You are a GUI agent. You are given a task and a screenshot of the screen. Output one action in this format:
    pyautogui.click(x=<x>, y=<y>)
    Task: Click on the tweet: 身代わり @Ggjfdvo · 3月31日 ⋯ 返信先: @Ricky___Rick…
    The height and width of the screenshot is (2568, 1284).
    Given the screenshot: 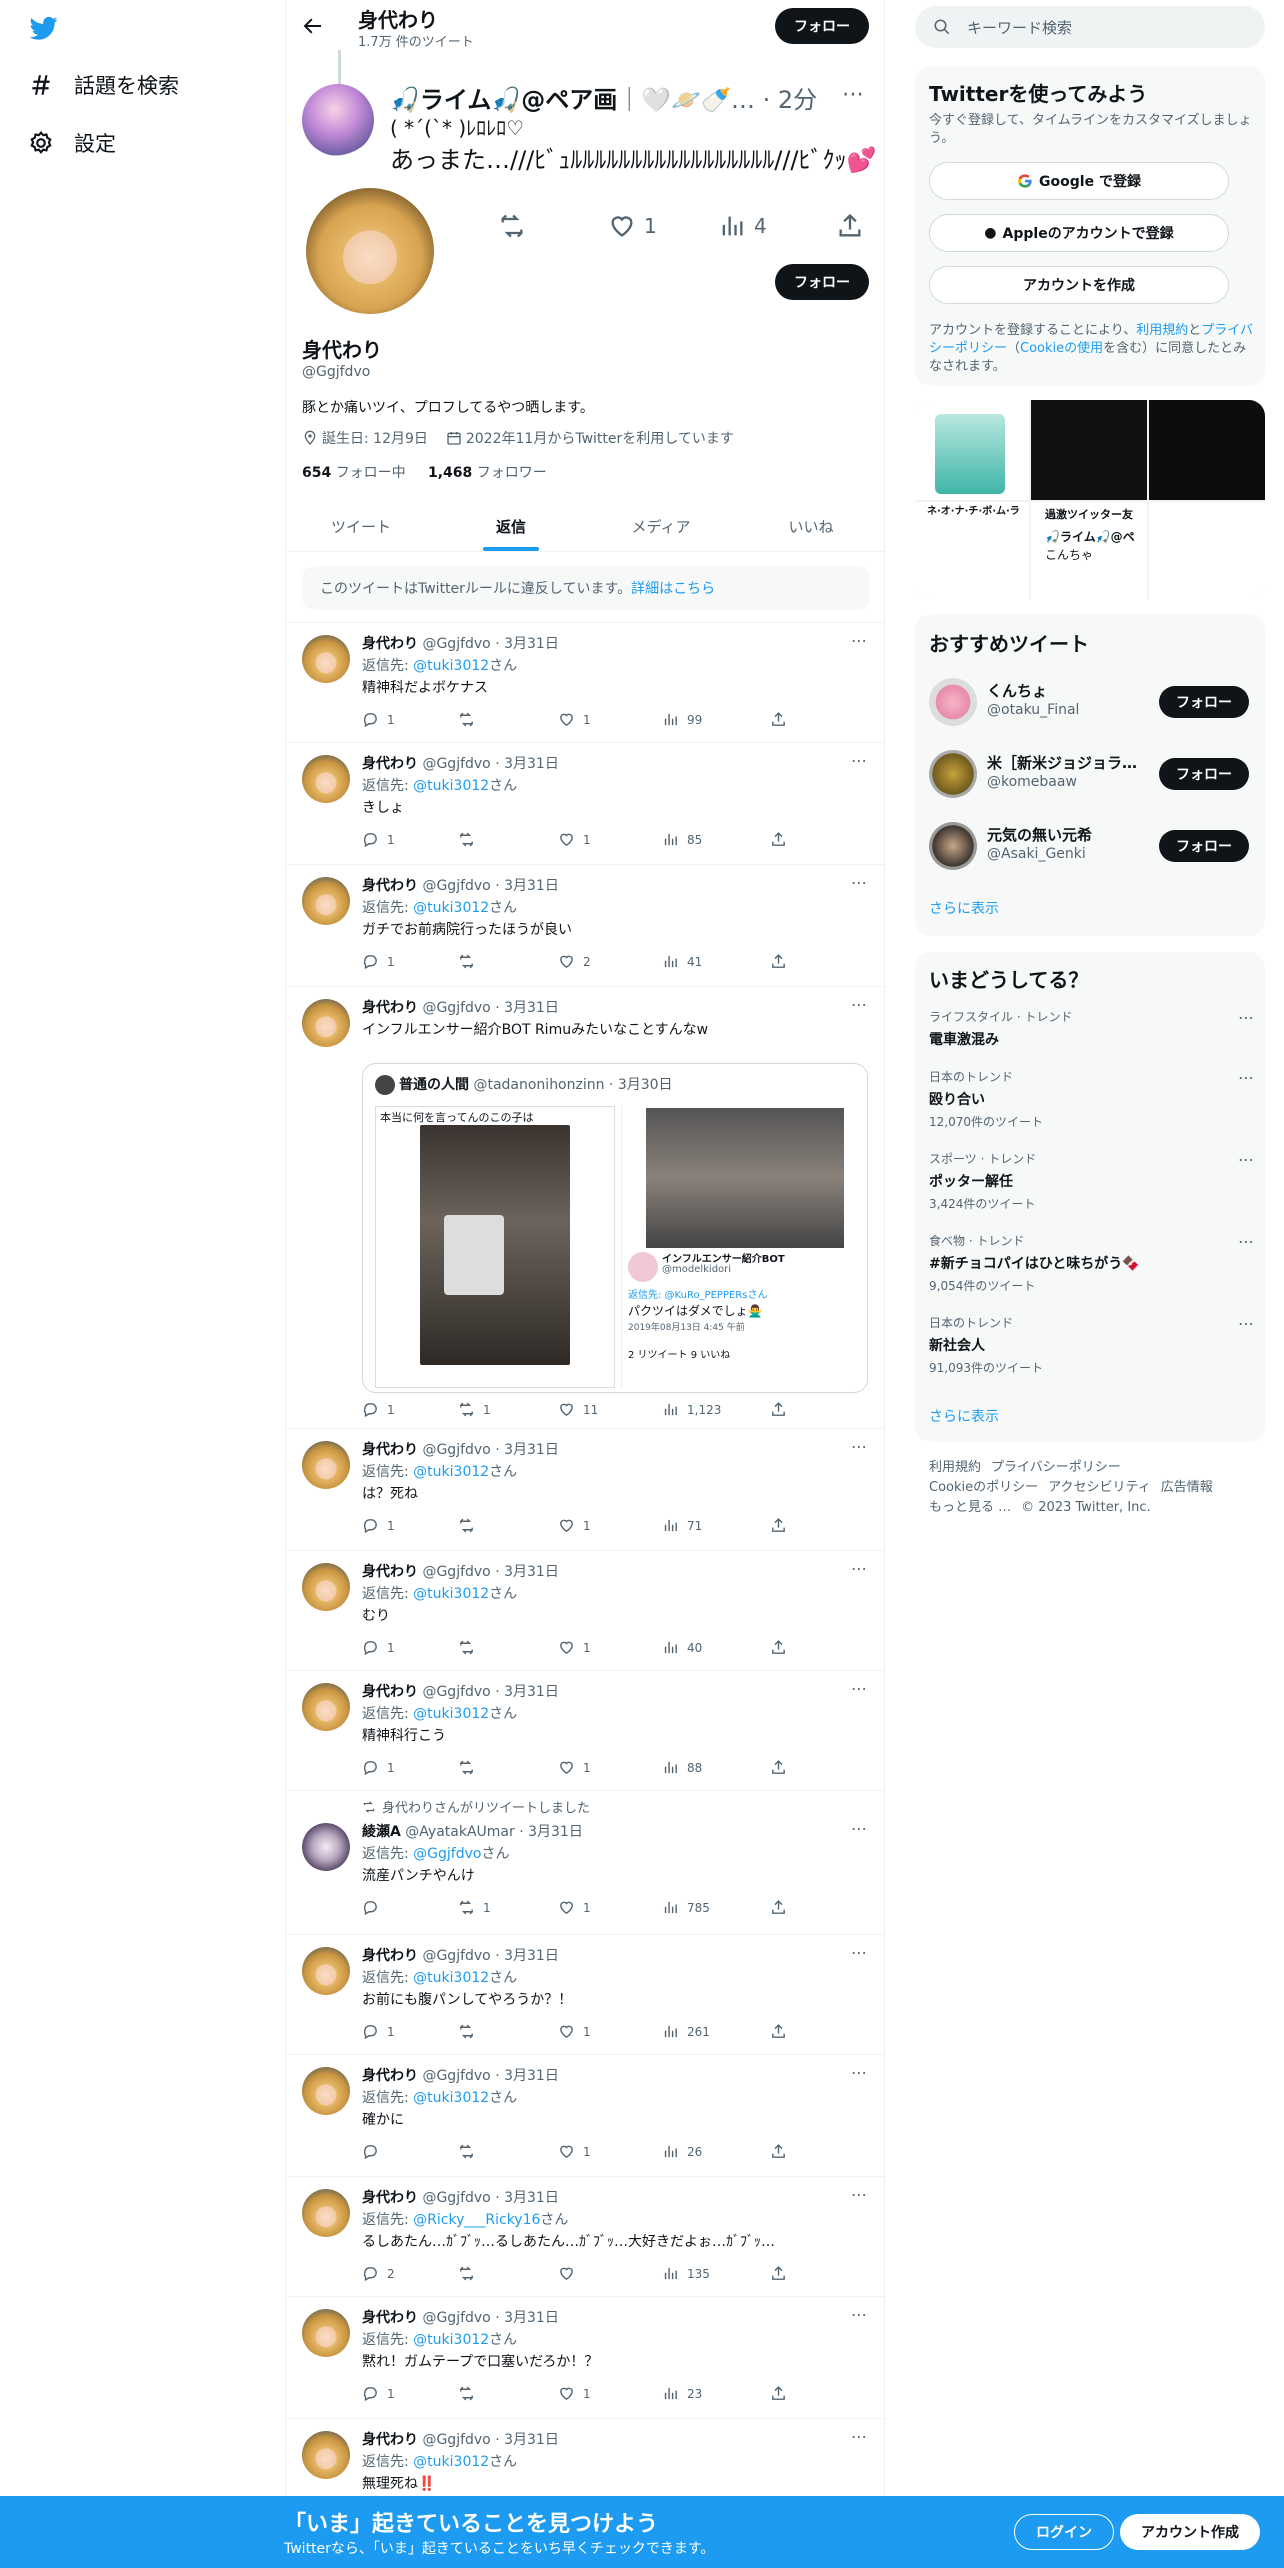 What is the action you would take?
    pyautogui.click(x=585, y=2236)
    